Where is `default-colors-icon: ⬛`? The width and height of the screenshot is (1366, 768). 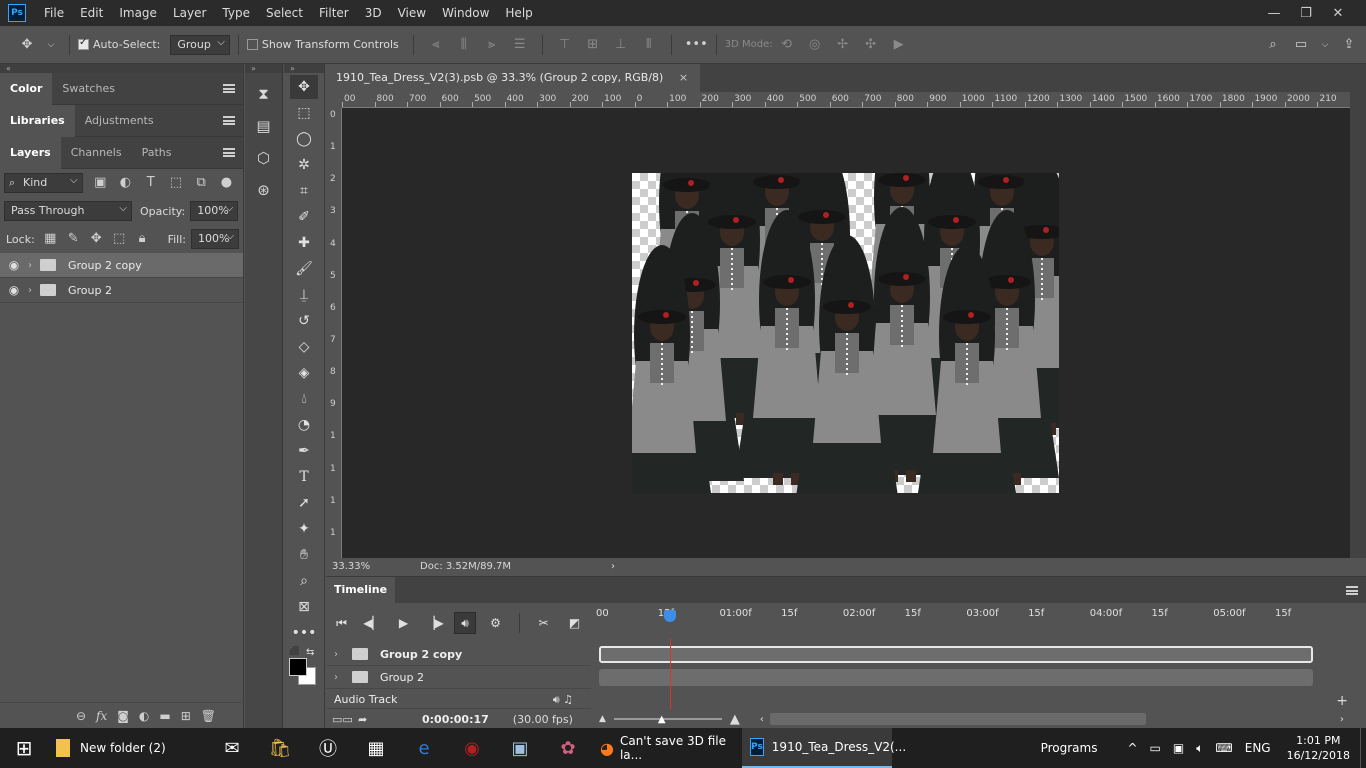 default-colors-icon: ⬛ is located at coordinates (294, 652).